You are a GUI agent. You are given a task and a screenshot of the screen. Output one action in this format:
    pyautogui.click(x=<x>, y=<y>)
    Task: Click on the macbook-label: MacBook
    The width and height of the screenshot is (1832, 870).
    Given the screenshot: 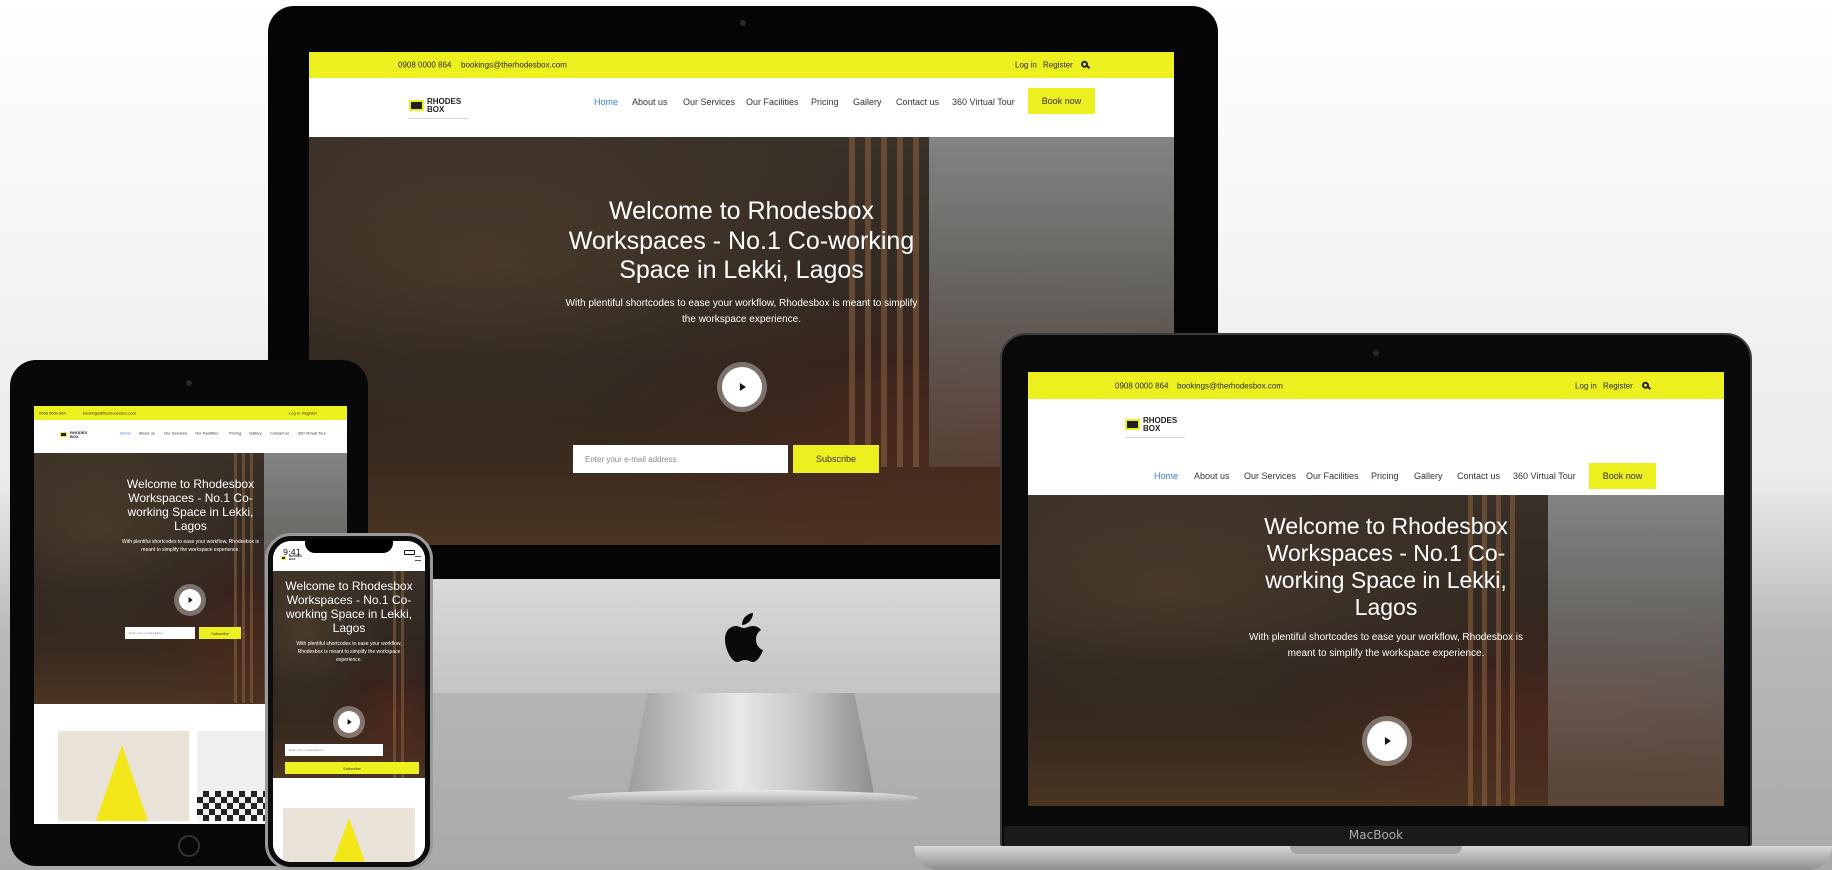 What is the action you would take?
    pyautogui.click(x=1376, y=835)
    